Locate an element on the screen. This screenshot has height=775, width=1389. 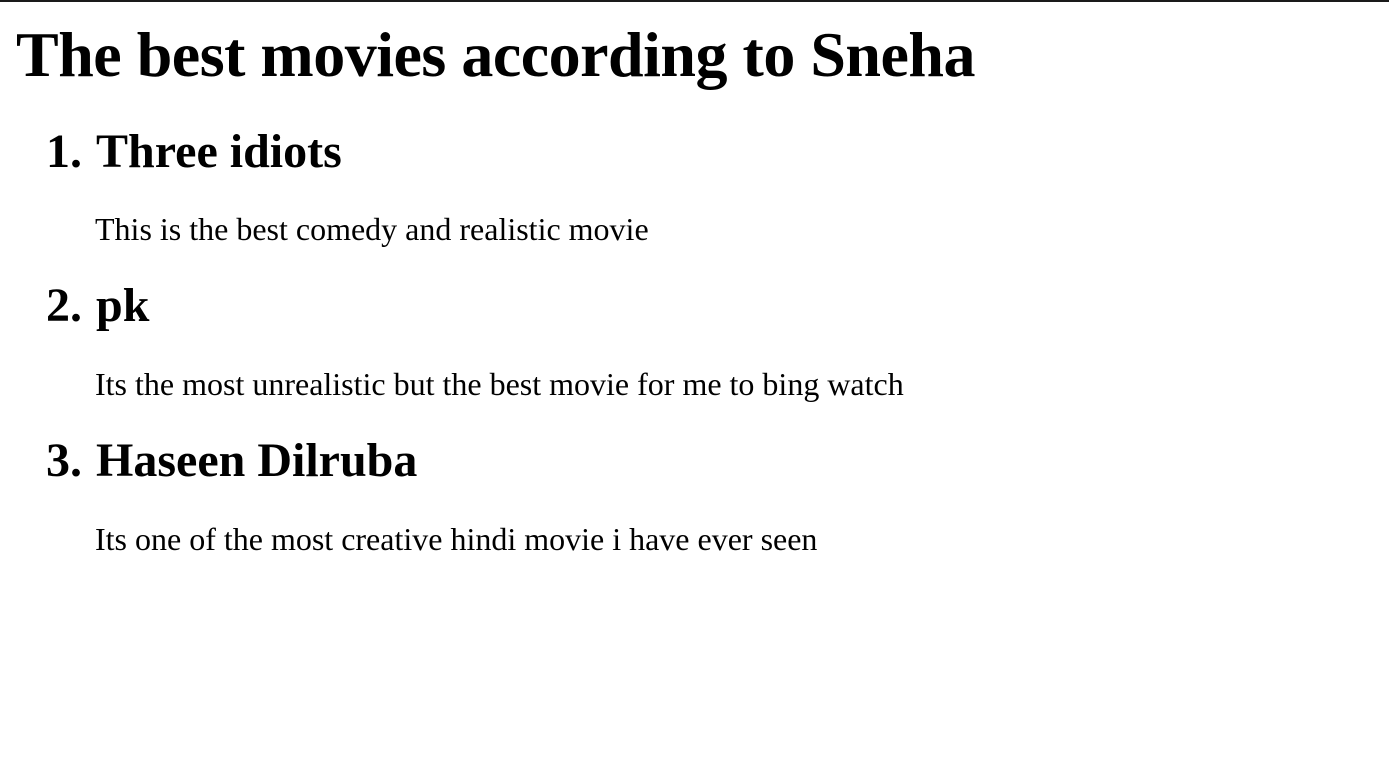
movie-heading: 3. Haseen Dilruba is located at coordinates (702, 461).